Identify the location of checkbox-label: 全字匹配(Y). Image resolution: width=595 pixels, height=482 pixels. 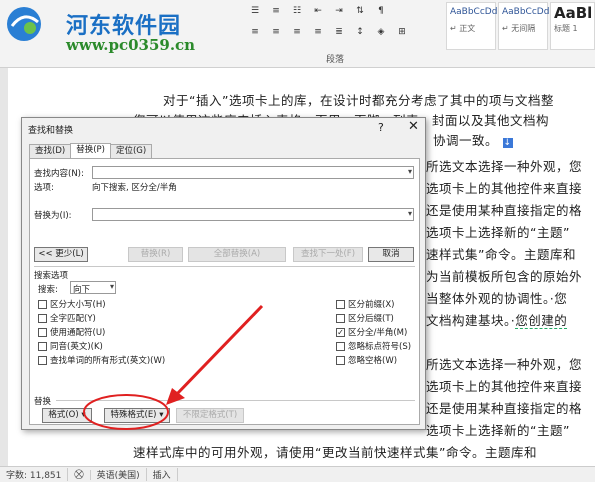
(73, 319).